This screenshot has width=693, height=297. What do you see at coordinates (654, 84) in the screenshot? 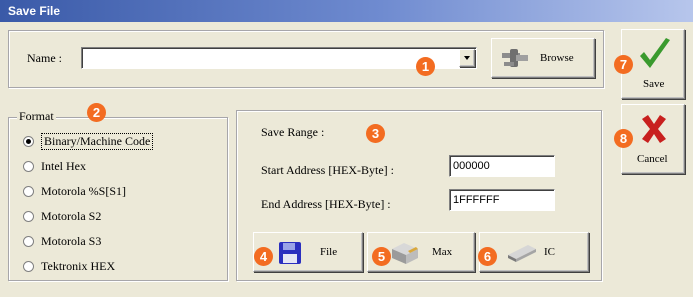
I see `save-label: Save` at bounding box center [654, 84].